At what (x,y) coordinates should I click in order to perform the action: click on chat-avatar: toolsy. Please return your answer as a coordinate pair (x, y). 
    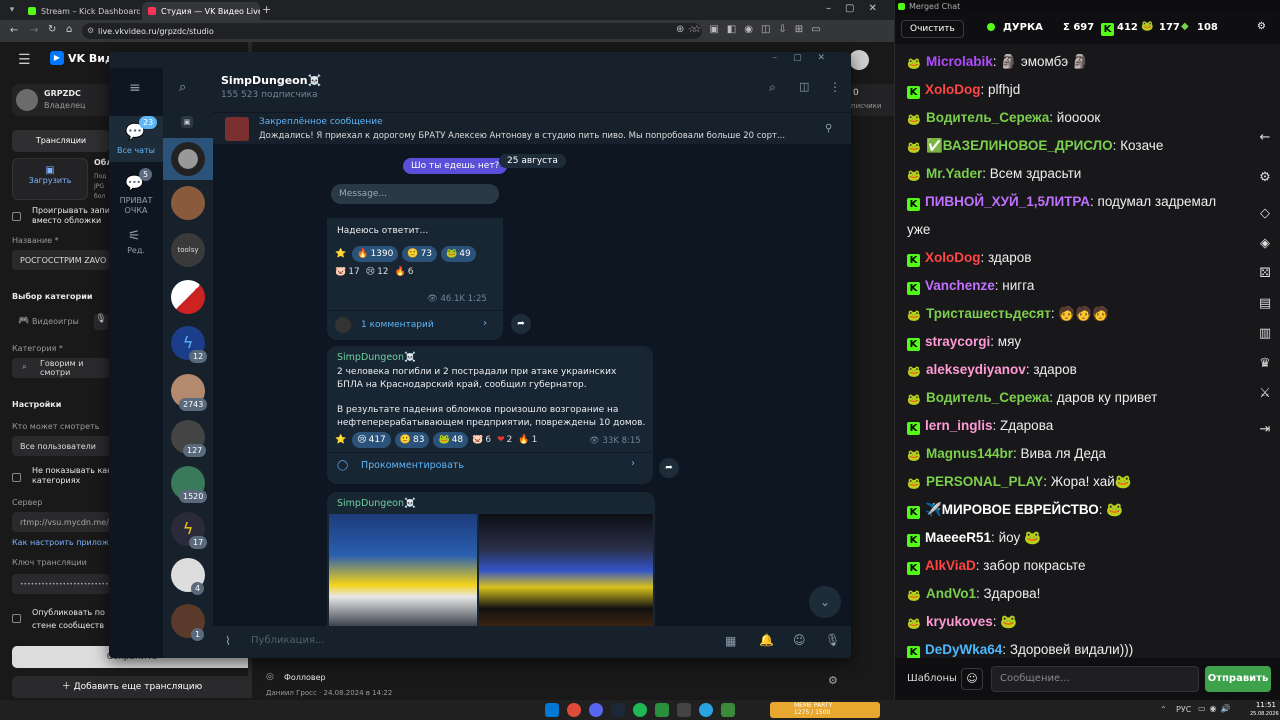
    Looking at the image, I should click on (188, 250).